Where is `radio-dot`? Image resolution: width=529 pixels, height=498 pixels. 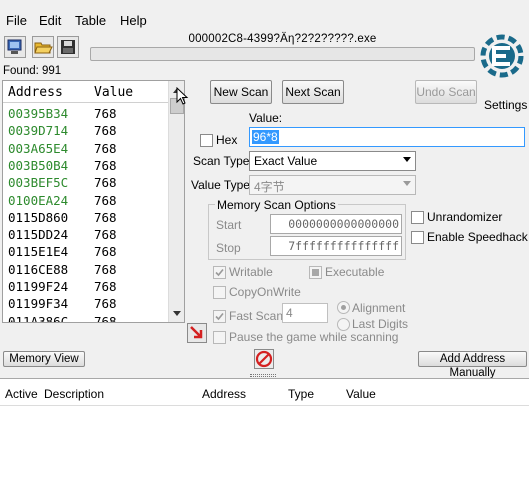 radio-dot is located at coordinates (343, 307).